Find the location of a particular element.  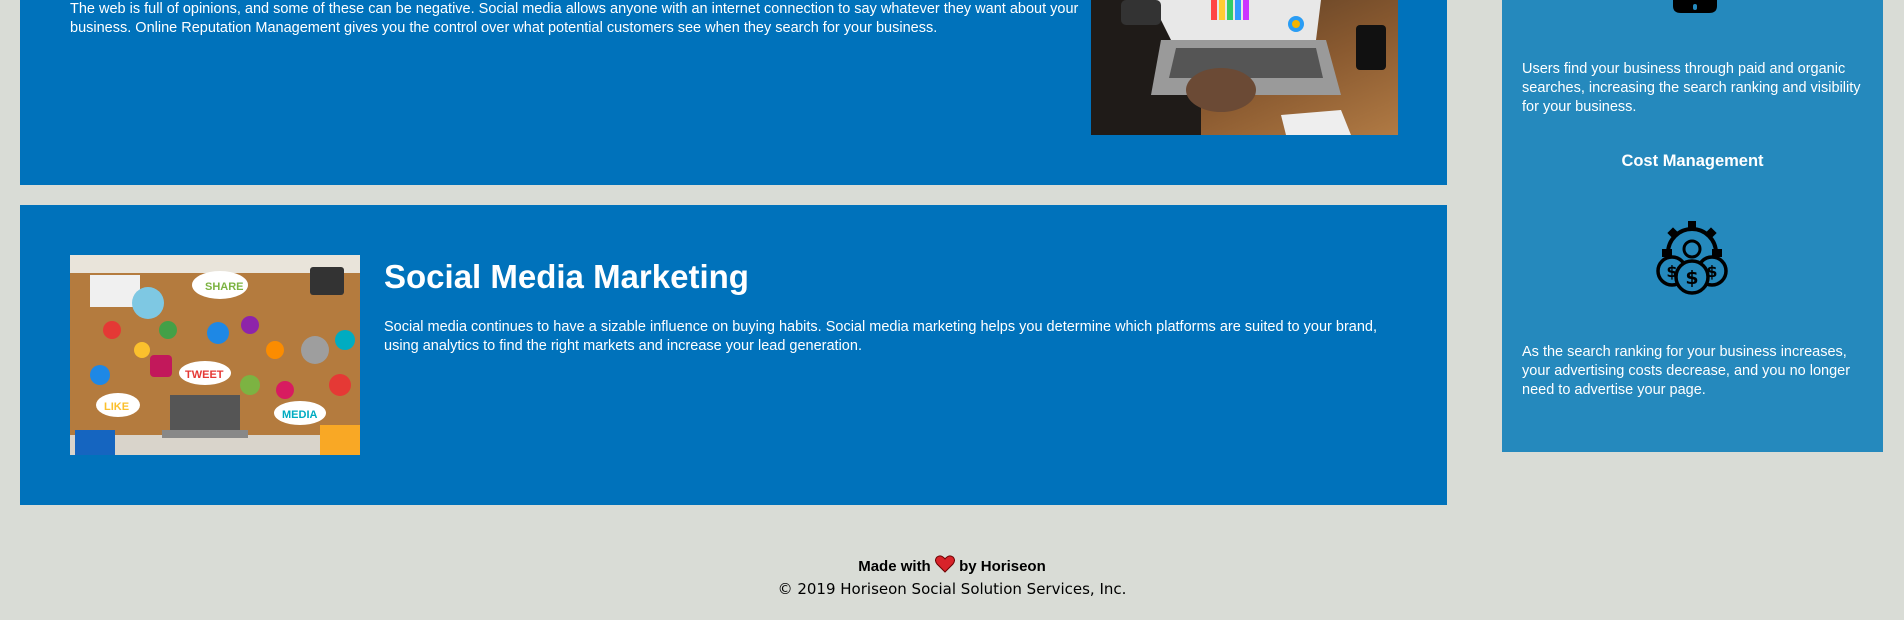

made-with-line: Made with by Horiseon is located at coordinates (952, 567).